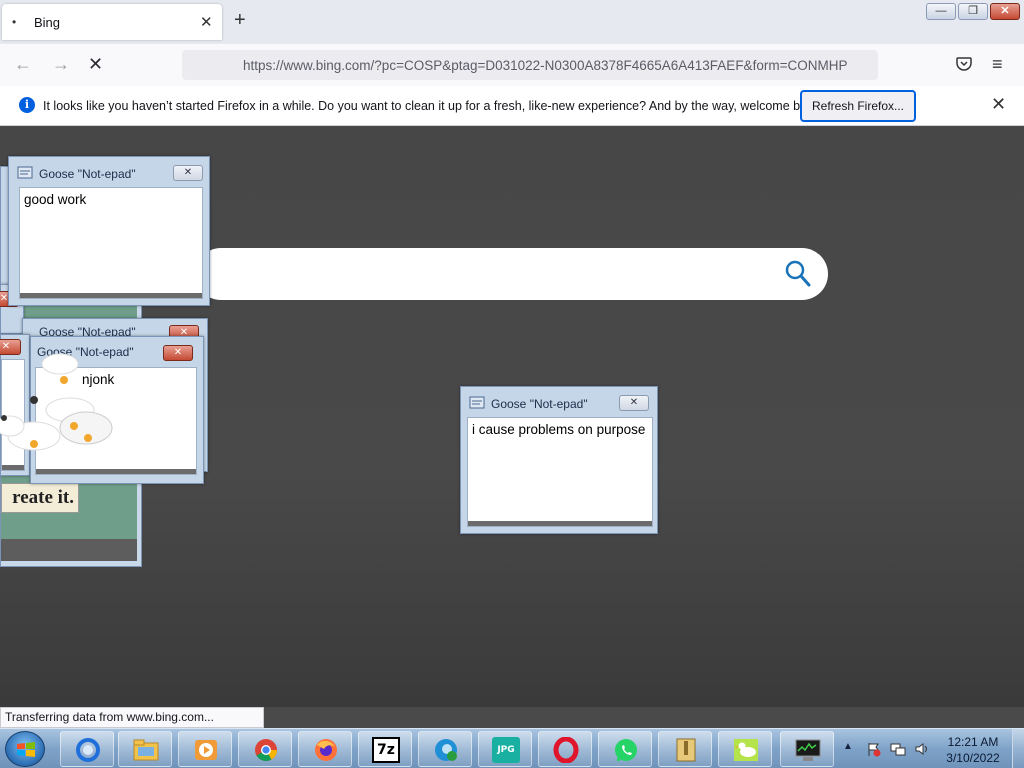 This screenshot has width=1024, height=768. What do you see at coordinates (1018, 748) in the screenshot?
I see `show-desktop-button` at bounding box center [1018, 748].